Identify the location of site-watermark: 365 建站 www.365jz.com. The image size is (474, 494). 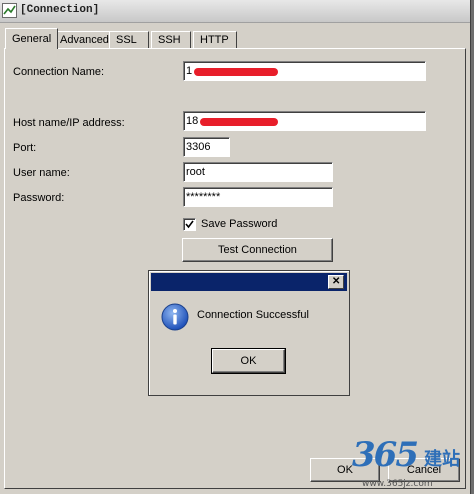
(412, 464).